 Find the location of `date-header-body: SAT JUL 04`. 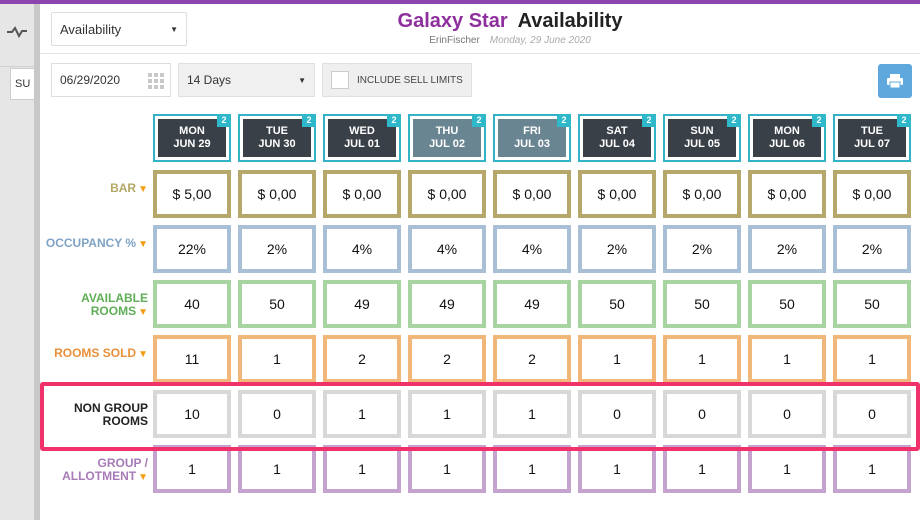

date-header-body: SAT JUL 04 is located at coordinates (617, 138).